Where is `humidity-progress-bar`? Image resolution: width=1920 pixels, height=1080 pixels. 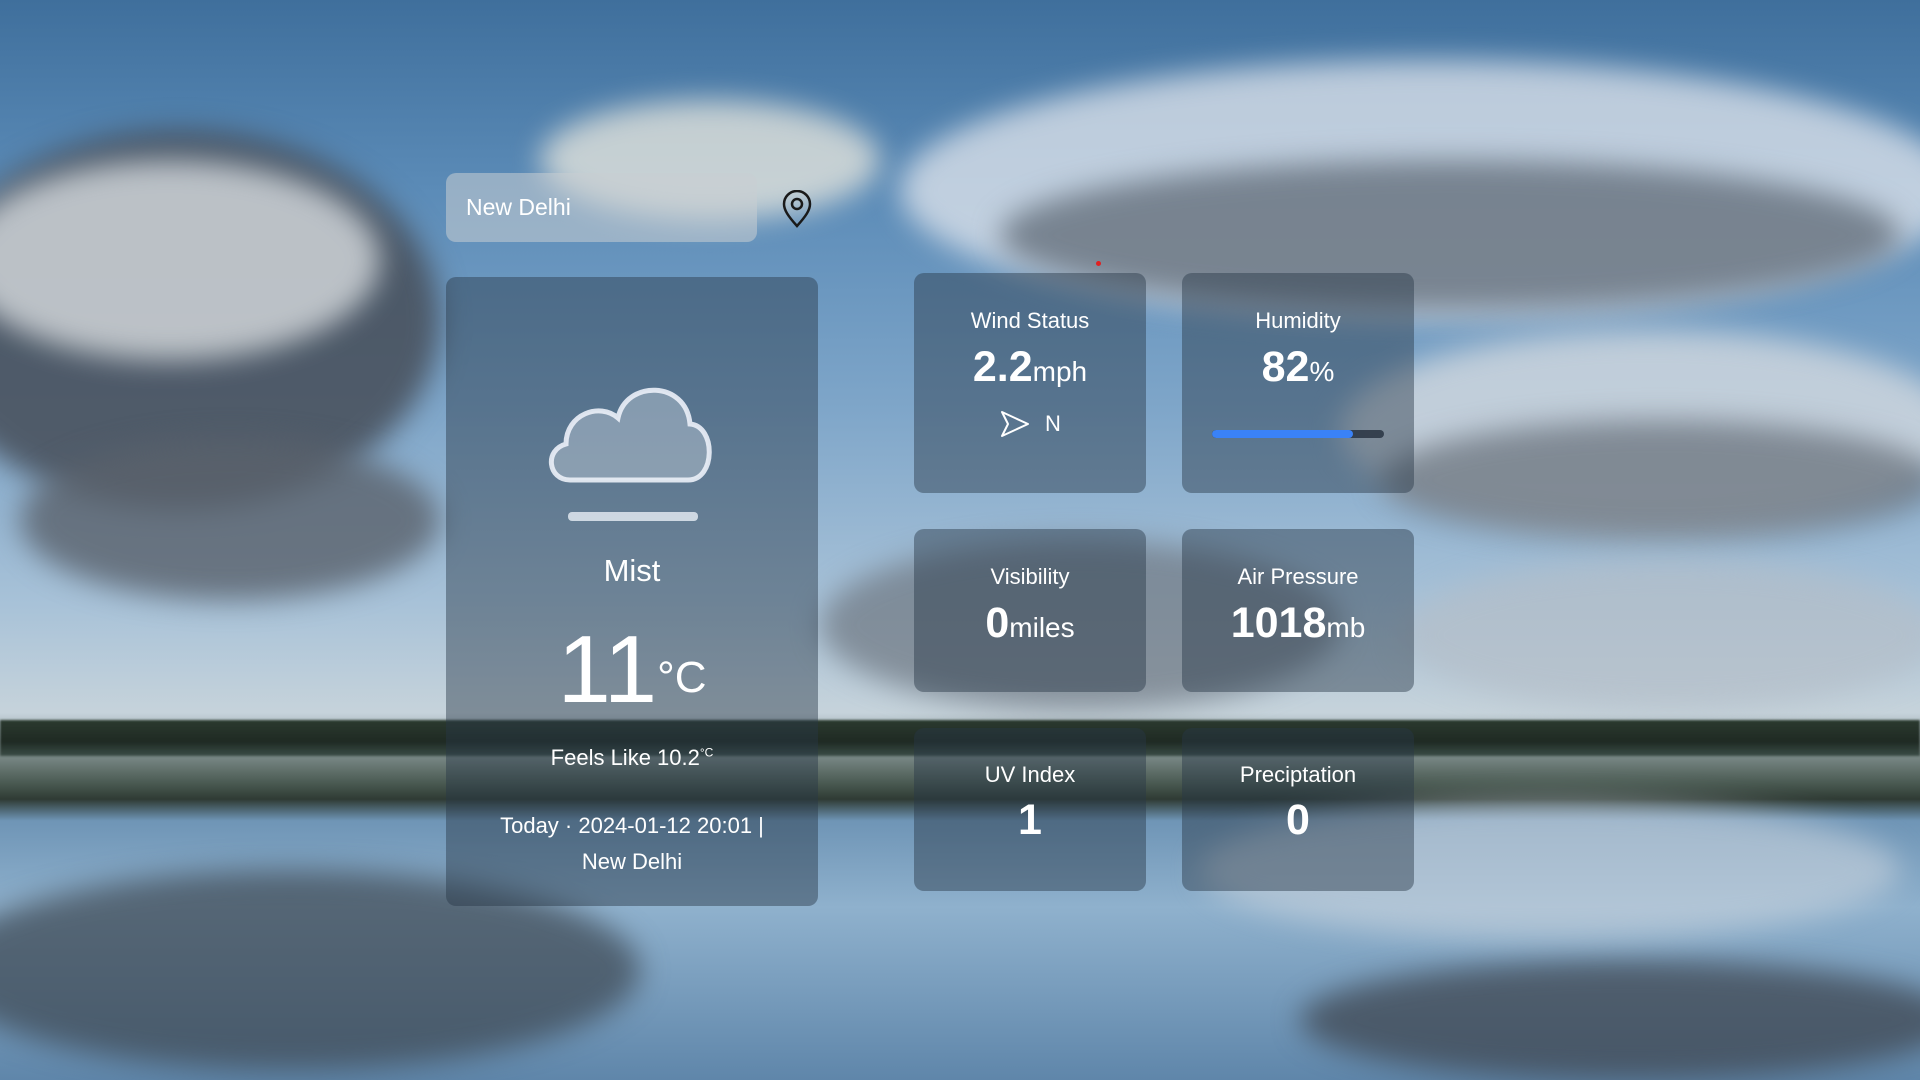
humidity-progress-bar is located at coordinates (1298, 434).